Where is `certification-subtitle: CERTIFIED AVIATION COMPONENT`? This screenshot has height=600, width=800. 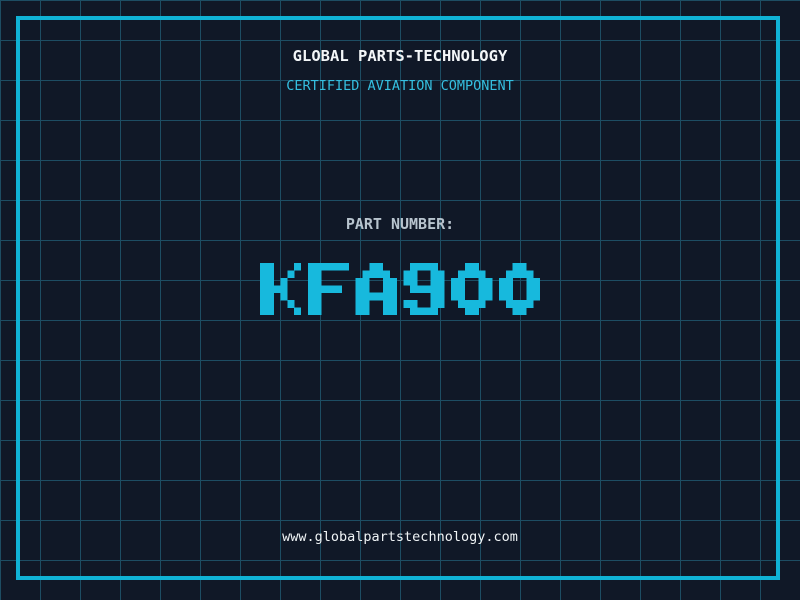
certification-subtitle: CERTIFIED AVIATION COMPONENT is located at coordinates (400, 86).